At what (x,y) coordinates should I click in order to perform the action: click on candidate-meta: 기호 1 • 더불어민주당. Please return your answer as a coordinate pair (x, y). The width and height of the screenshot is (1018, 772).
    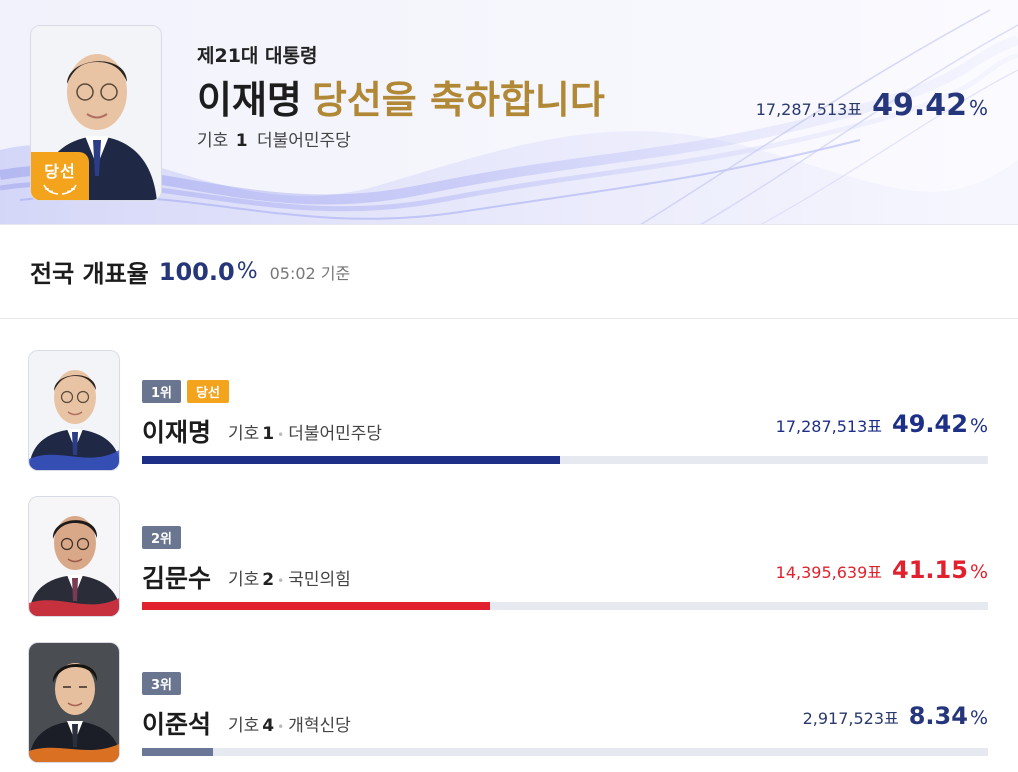
    Looking at the image, I should click on (305, 431).